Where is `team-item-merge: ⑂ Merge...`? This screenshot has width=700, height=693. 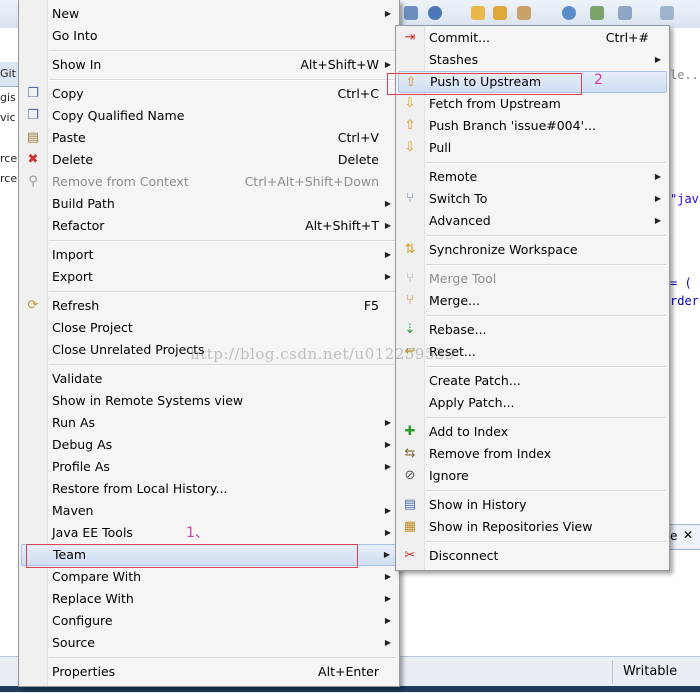 team-item-merge: ⑂ Merge... is located at coordinates (532, 301).